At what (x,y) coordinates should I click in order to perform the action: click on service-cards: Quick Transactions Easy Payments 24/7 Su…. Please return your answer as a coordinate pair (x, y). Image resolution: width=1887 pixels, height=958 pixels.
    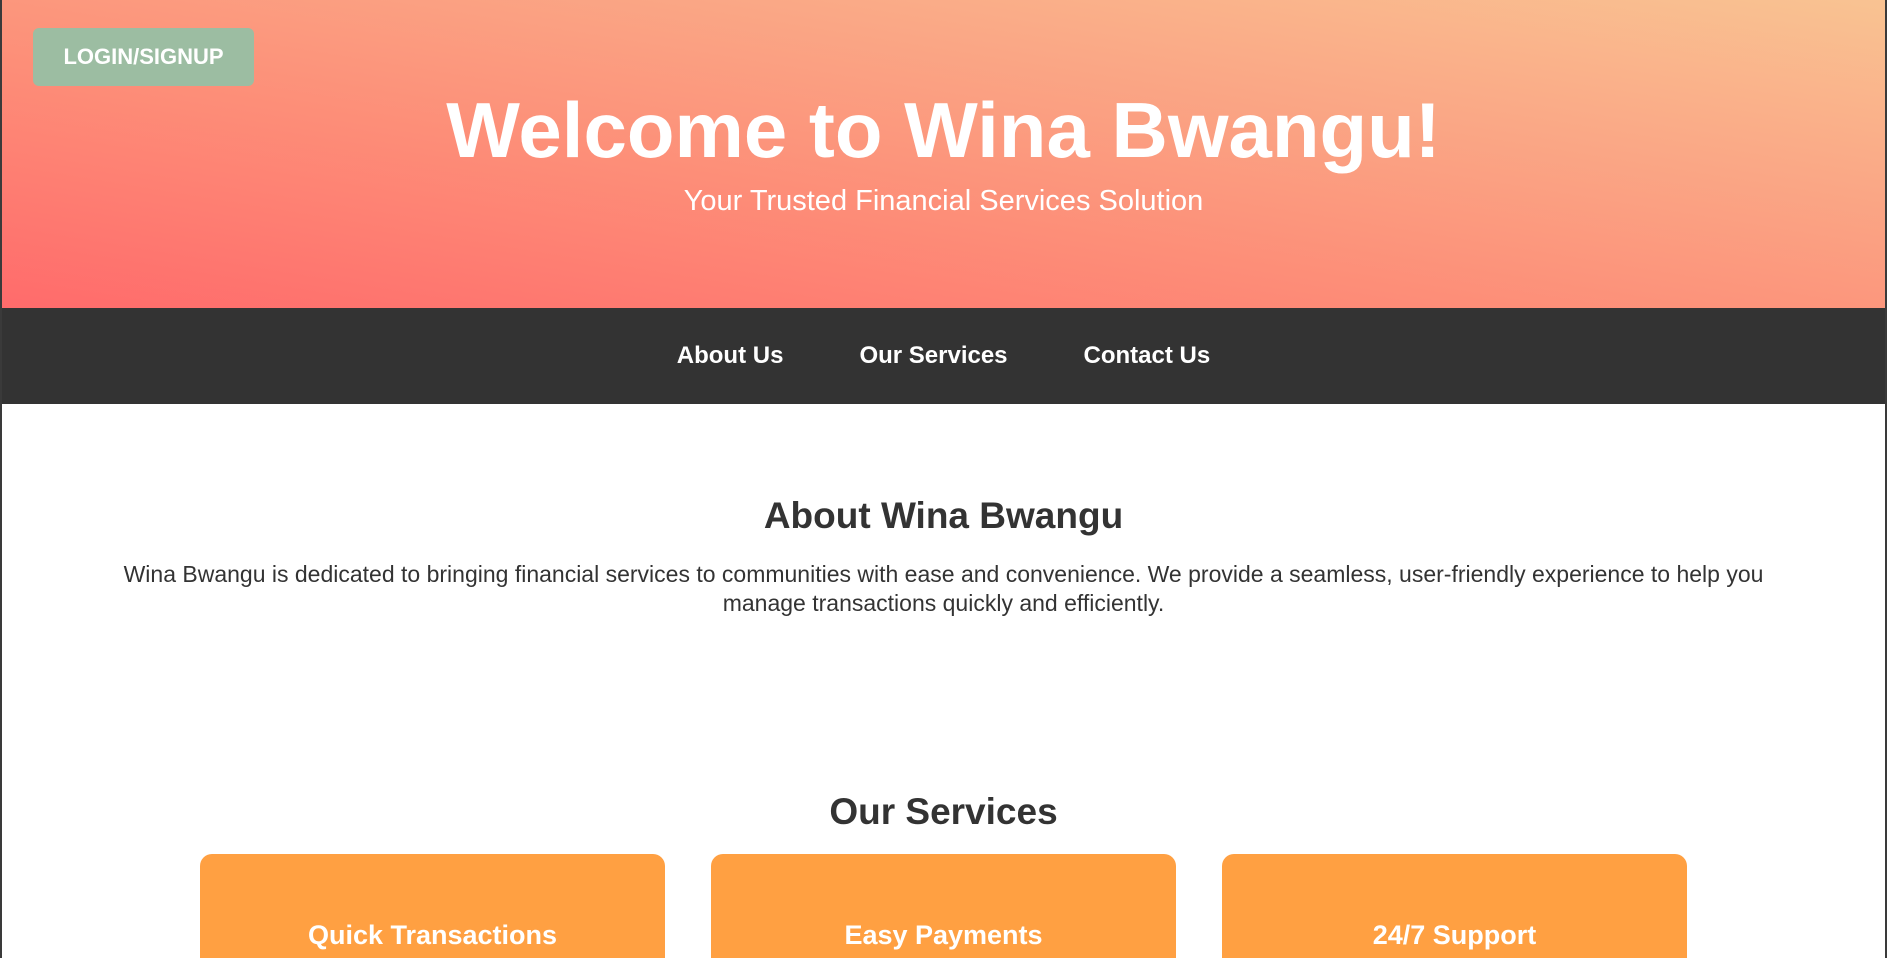
    Looking at the image, I should click on (943, 906).